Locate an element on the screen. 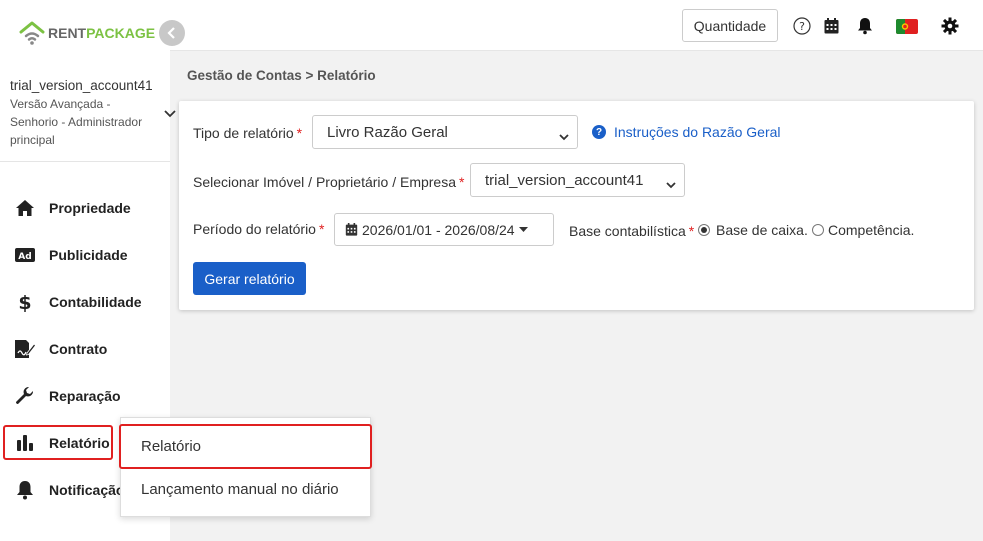  sidebar-item-label: Contrato is located at coordinates (78, 349).